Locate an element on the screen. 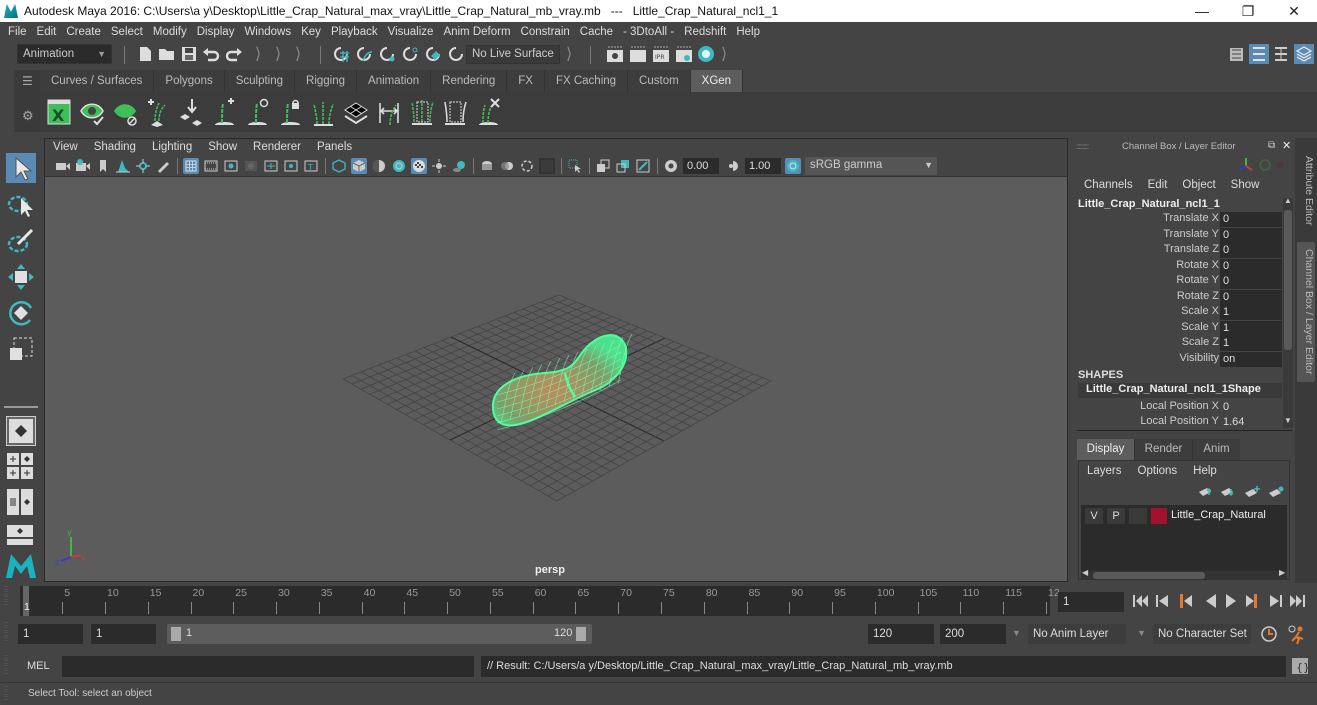  play-backwards-icon is located at coordinates (1211, 601).